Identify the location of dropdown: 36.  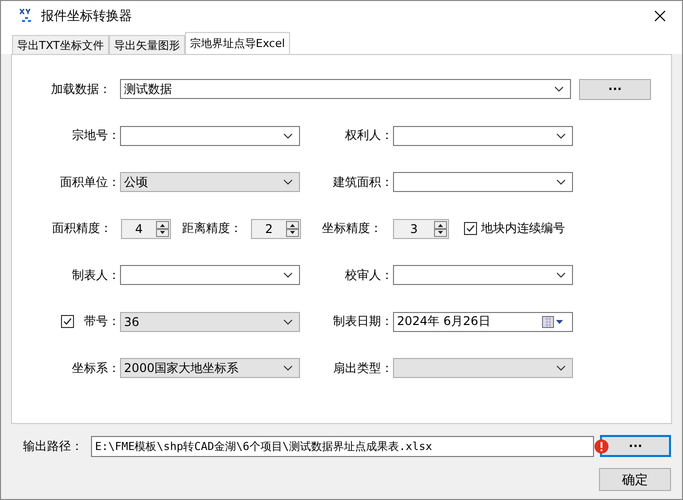
(210, 322).